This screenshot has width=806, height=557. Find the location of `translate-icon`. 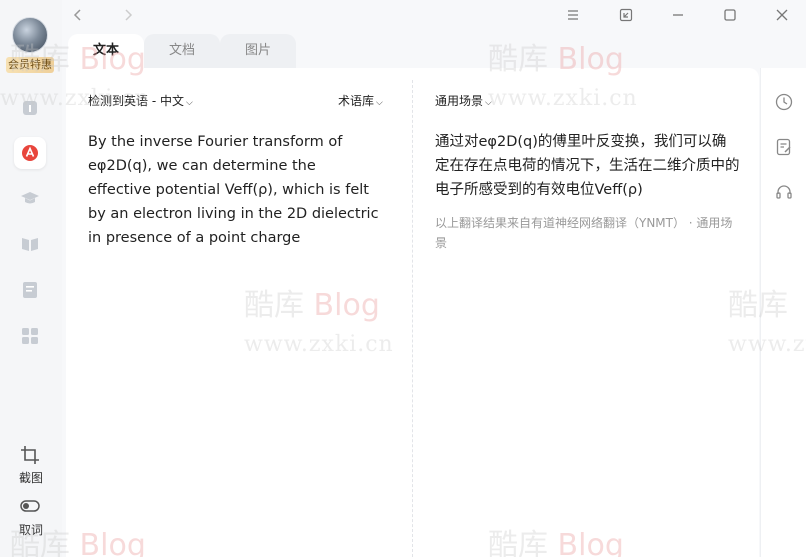

translate-icon is located at coordinates (30, 108).